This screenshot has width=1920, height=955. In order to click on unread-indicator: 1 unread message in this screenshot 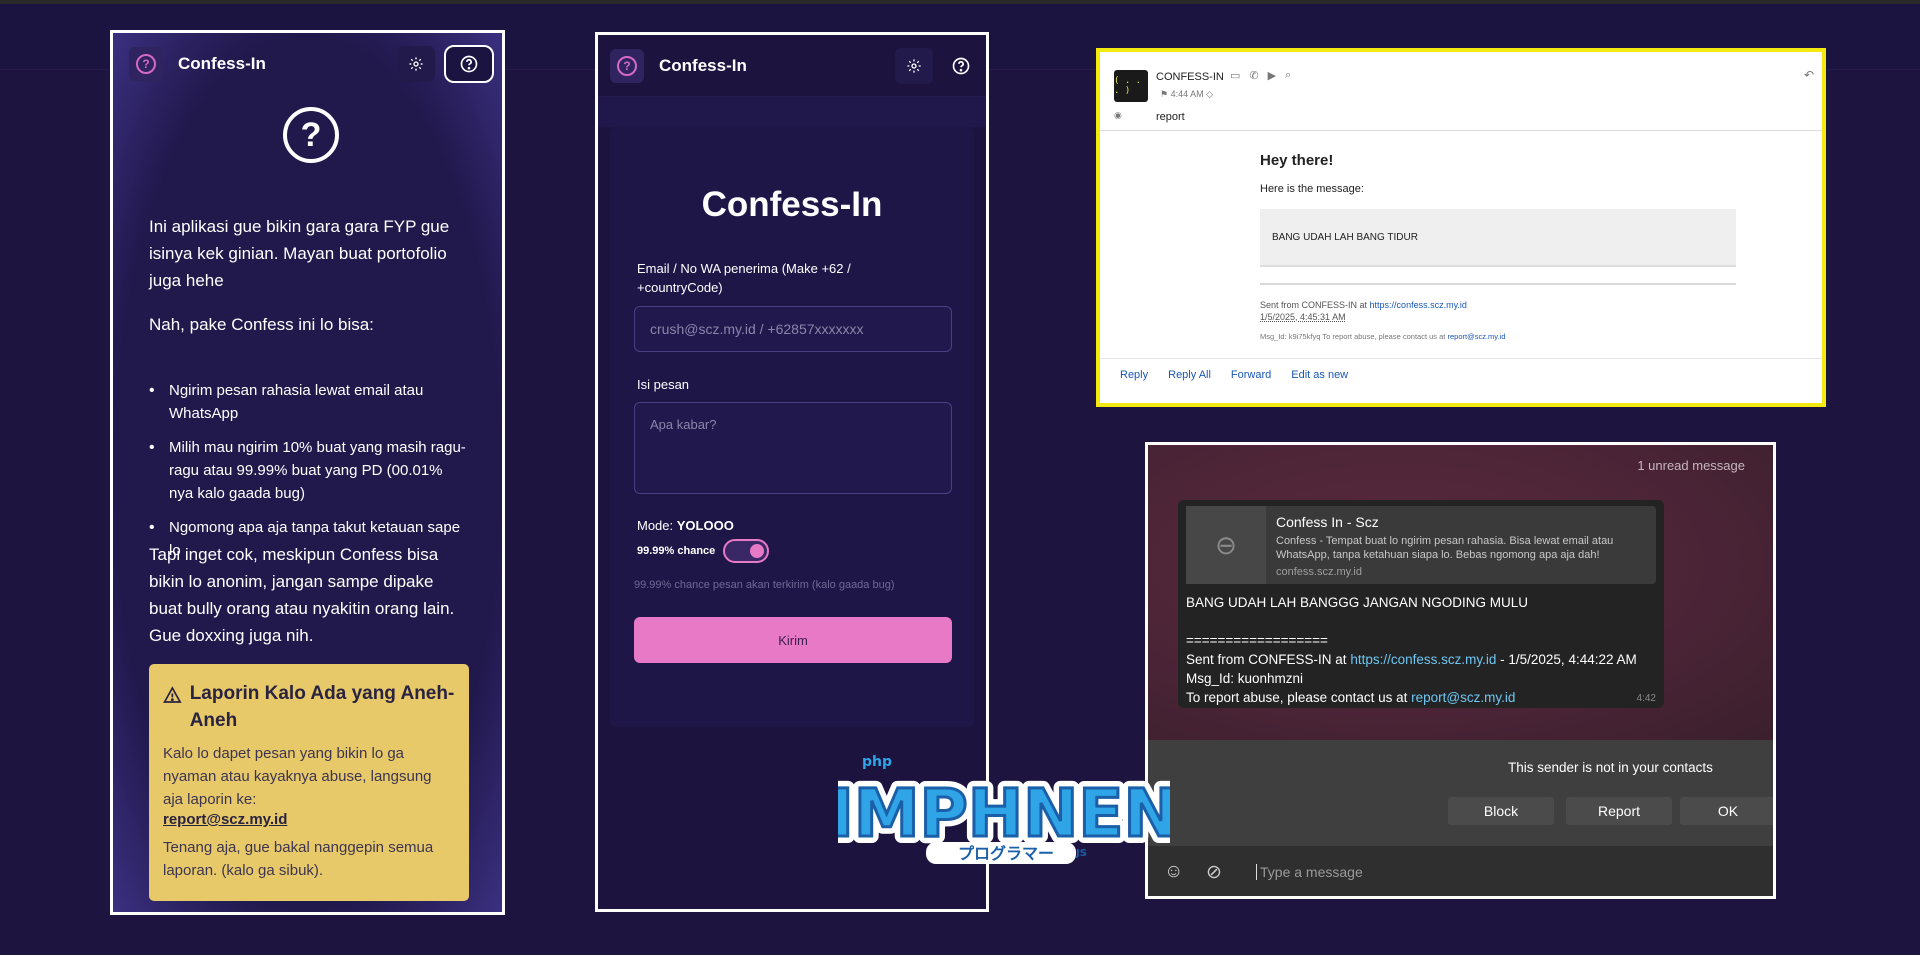, I will do `click(1691, 465)`.